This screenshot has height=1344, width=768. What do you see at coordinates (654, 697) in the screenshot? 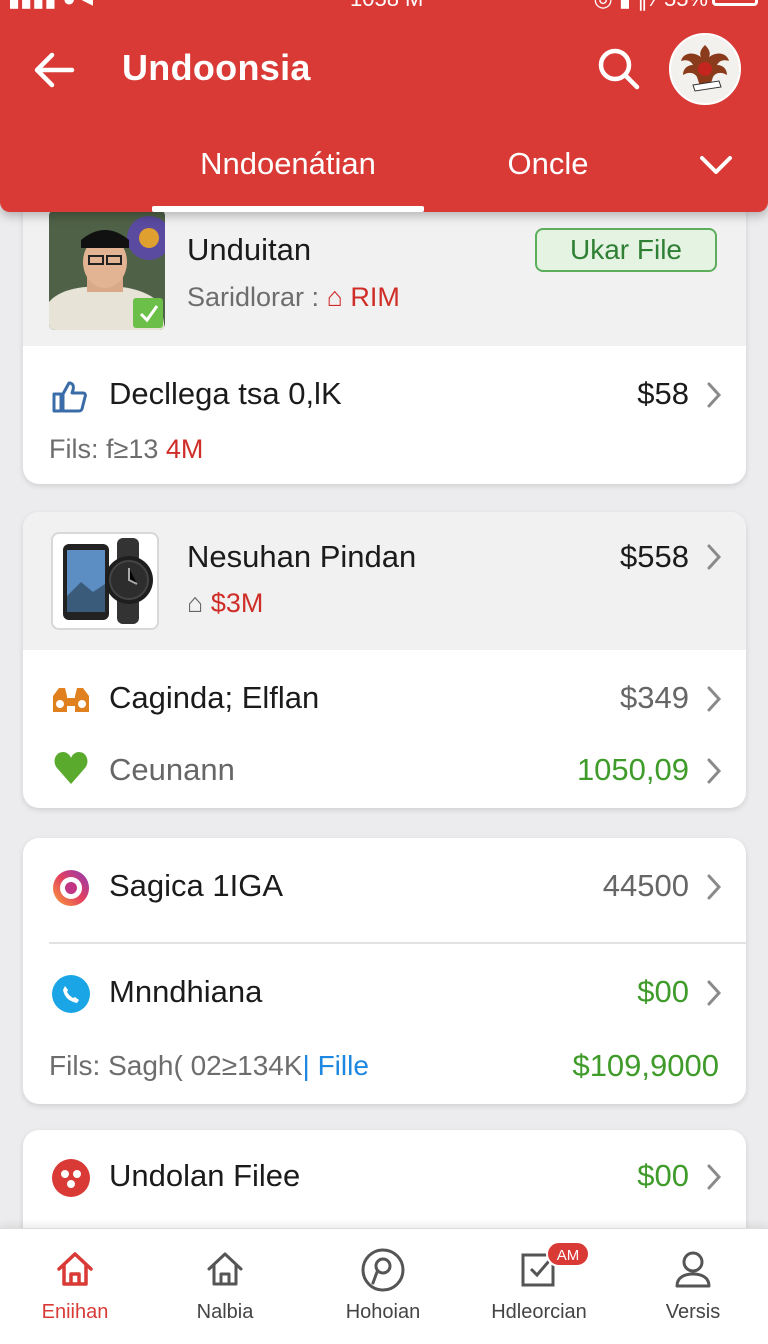
I see `row-value: $349` at bounding box center [654, 697].